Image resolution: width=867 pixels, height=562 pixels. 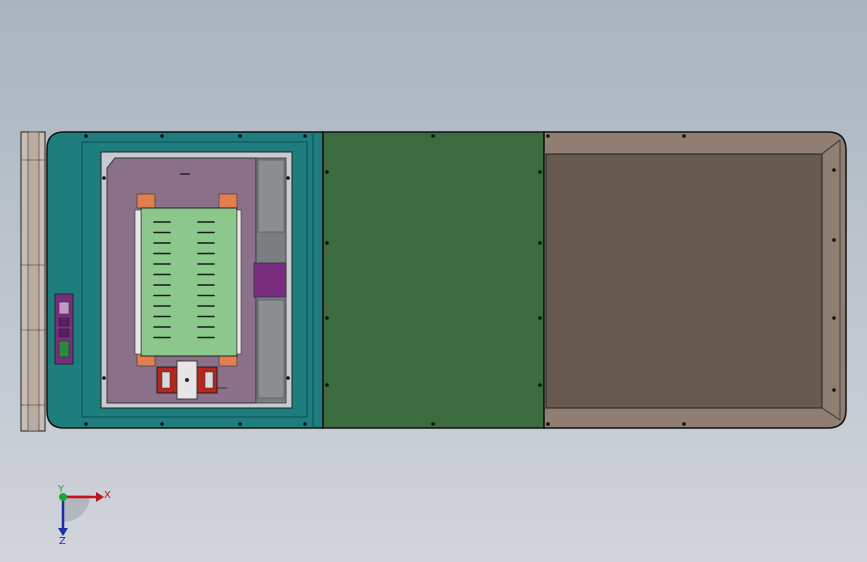 I want to click on x-axis-label: X, so click(x=107, y=495).